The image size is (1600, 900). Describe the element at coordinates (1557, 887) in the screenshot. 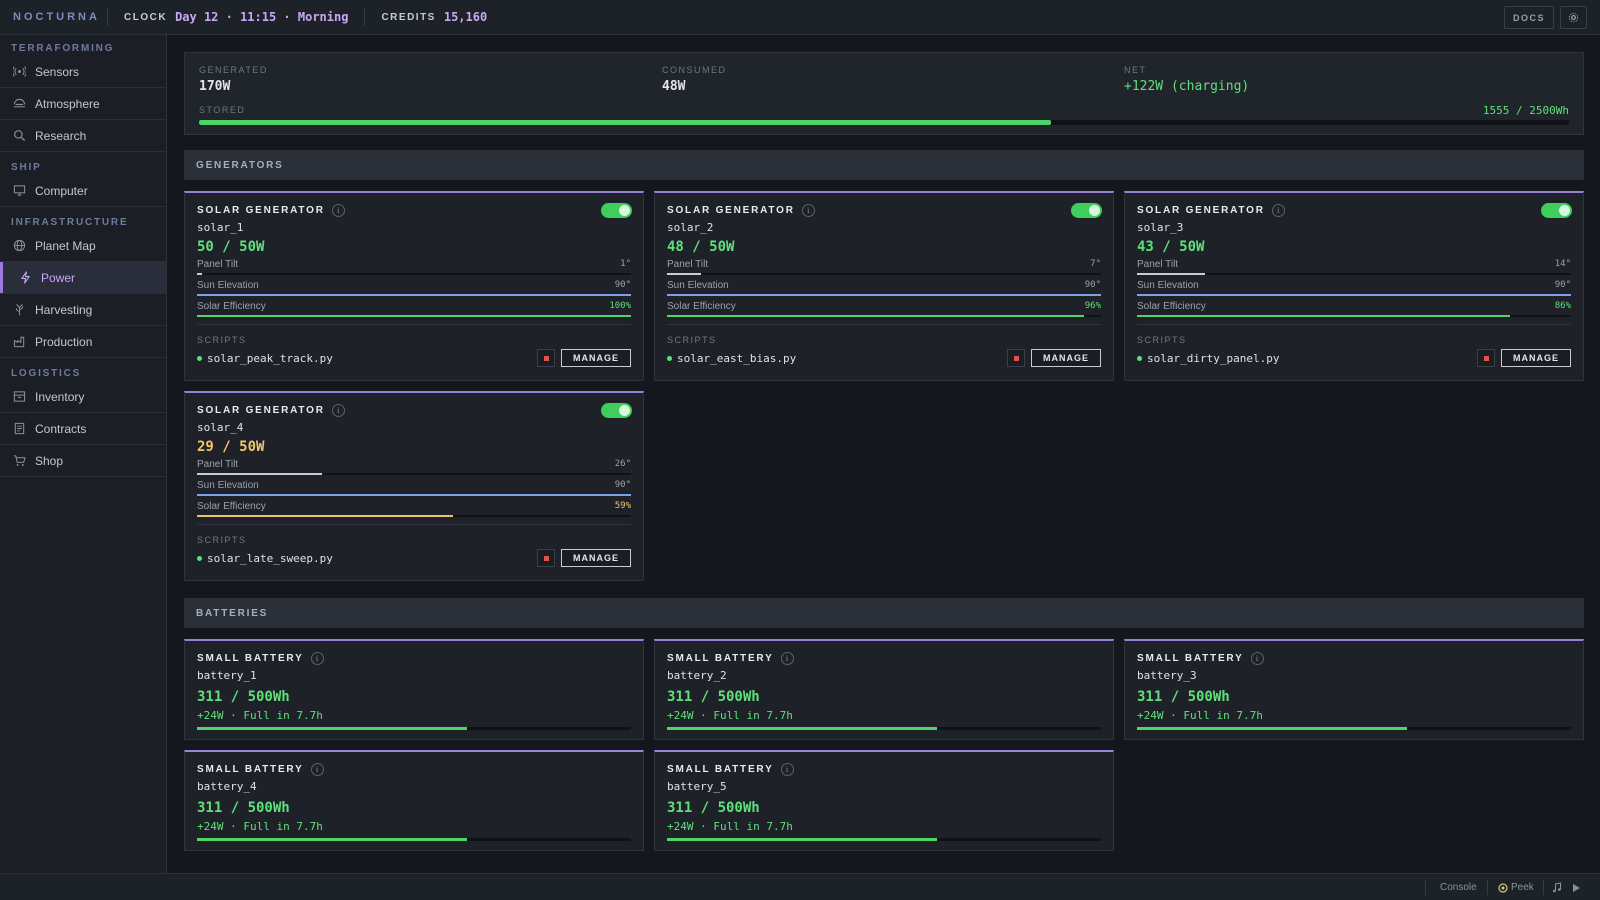

I see `music-button` at that location.